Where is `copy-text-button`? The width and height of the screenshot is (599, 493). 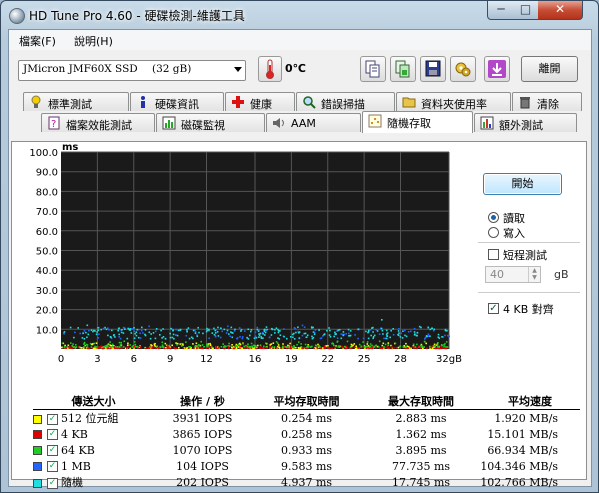 copy-text-button is located at coordinates (373, 69).